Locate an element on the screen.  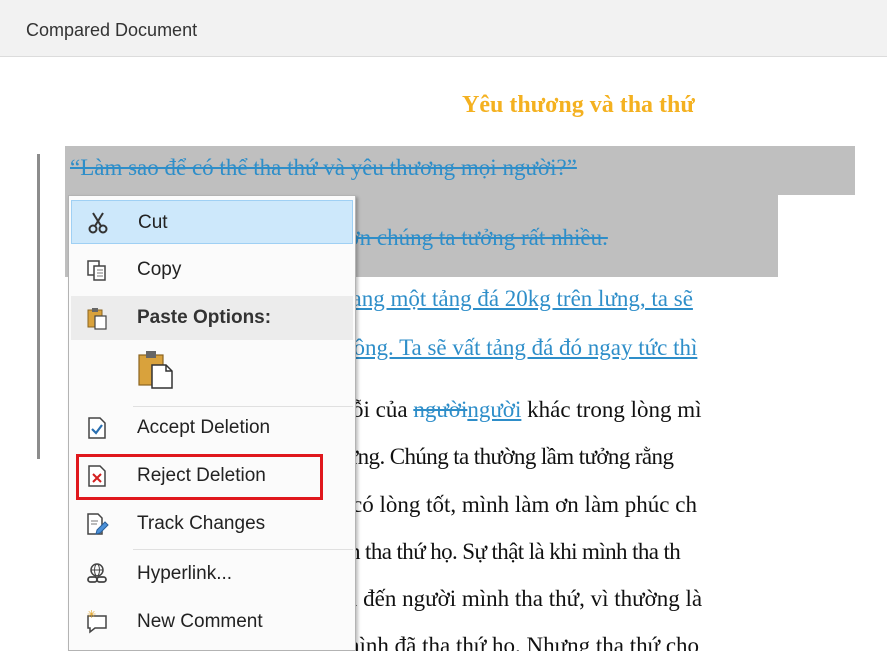
deleted-line: hơn chúng ta tưởng rất nhiều. is located at coordinates (472, 237).